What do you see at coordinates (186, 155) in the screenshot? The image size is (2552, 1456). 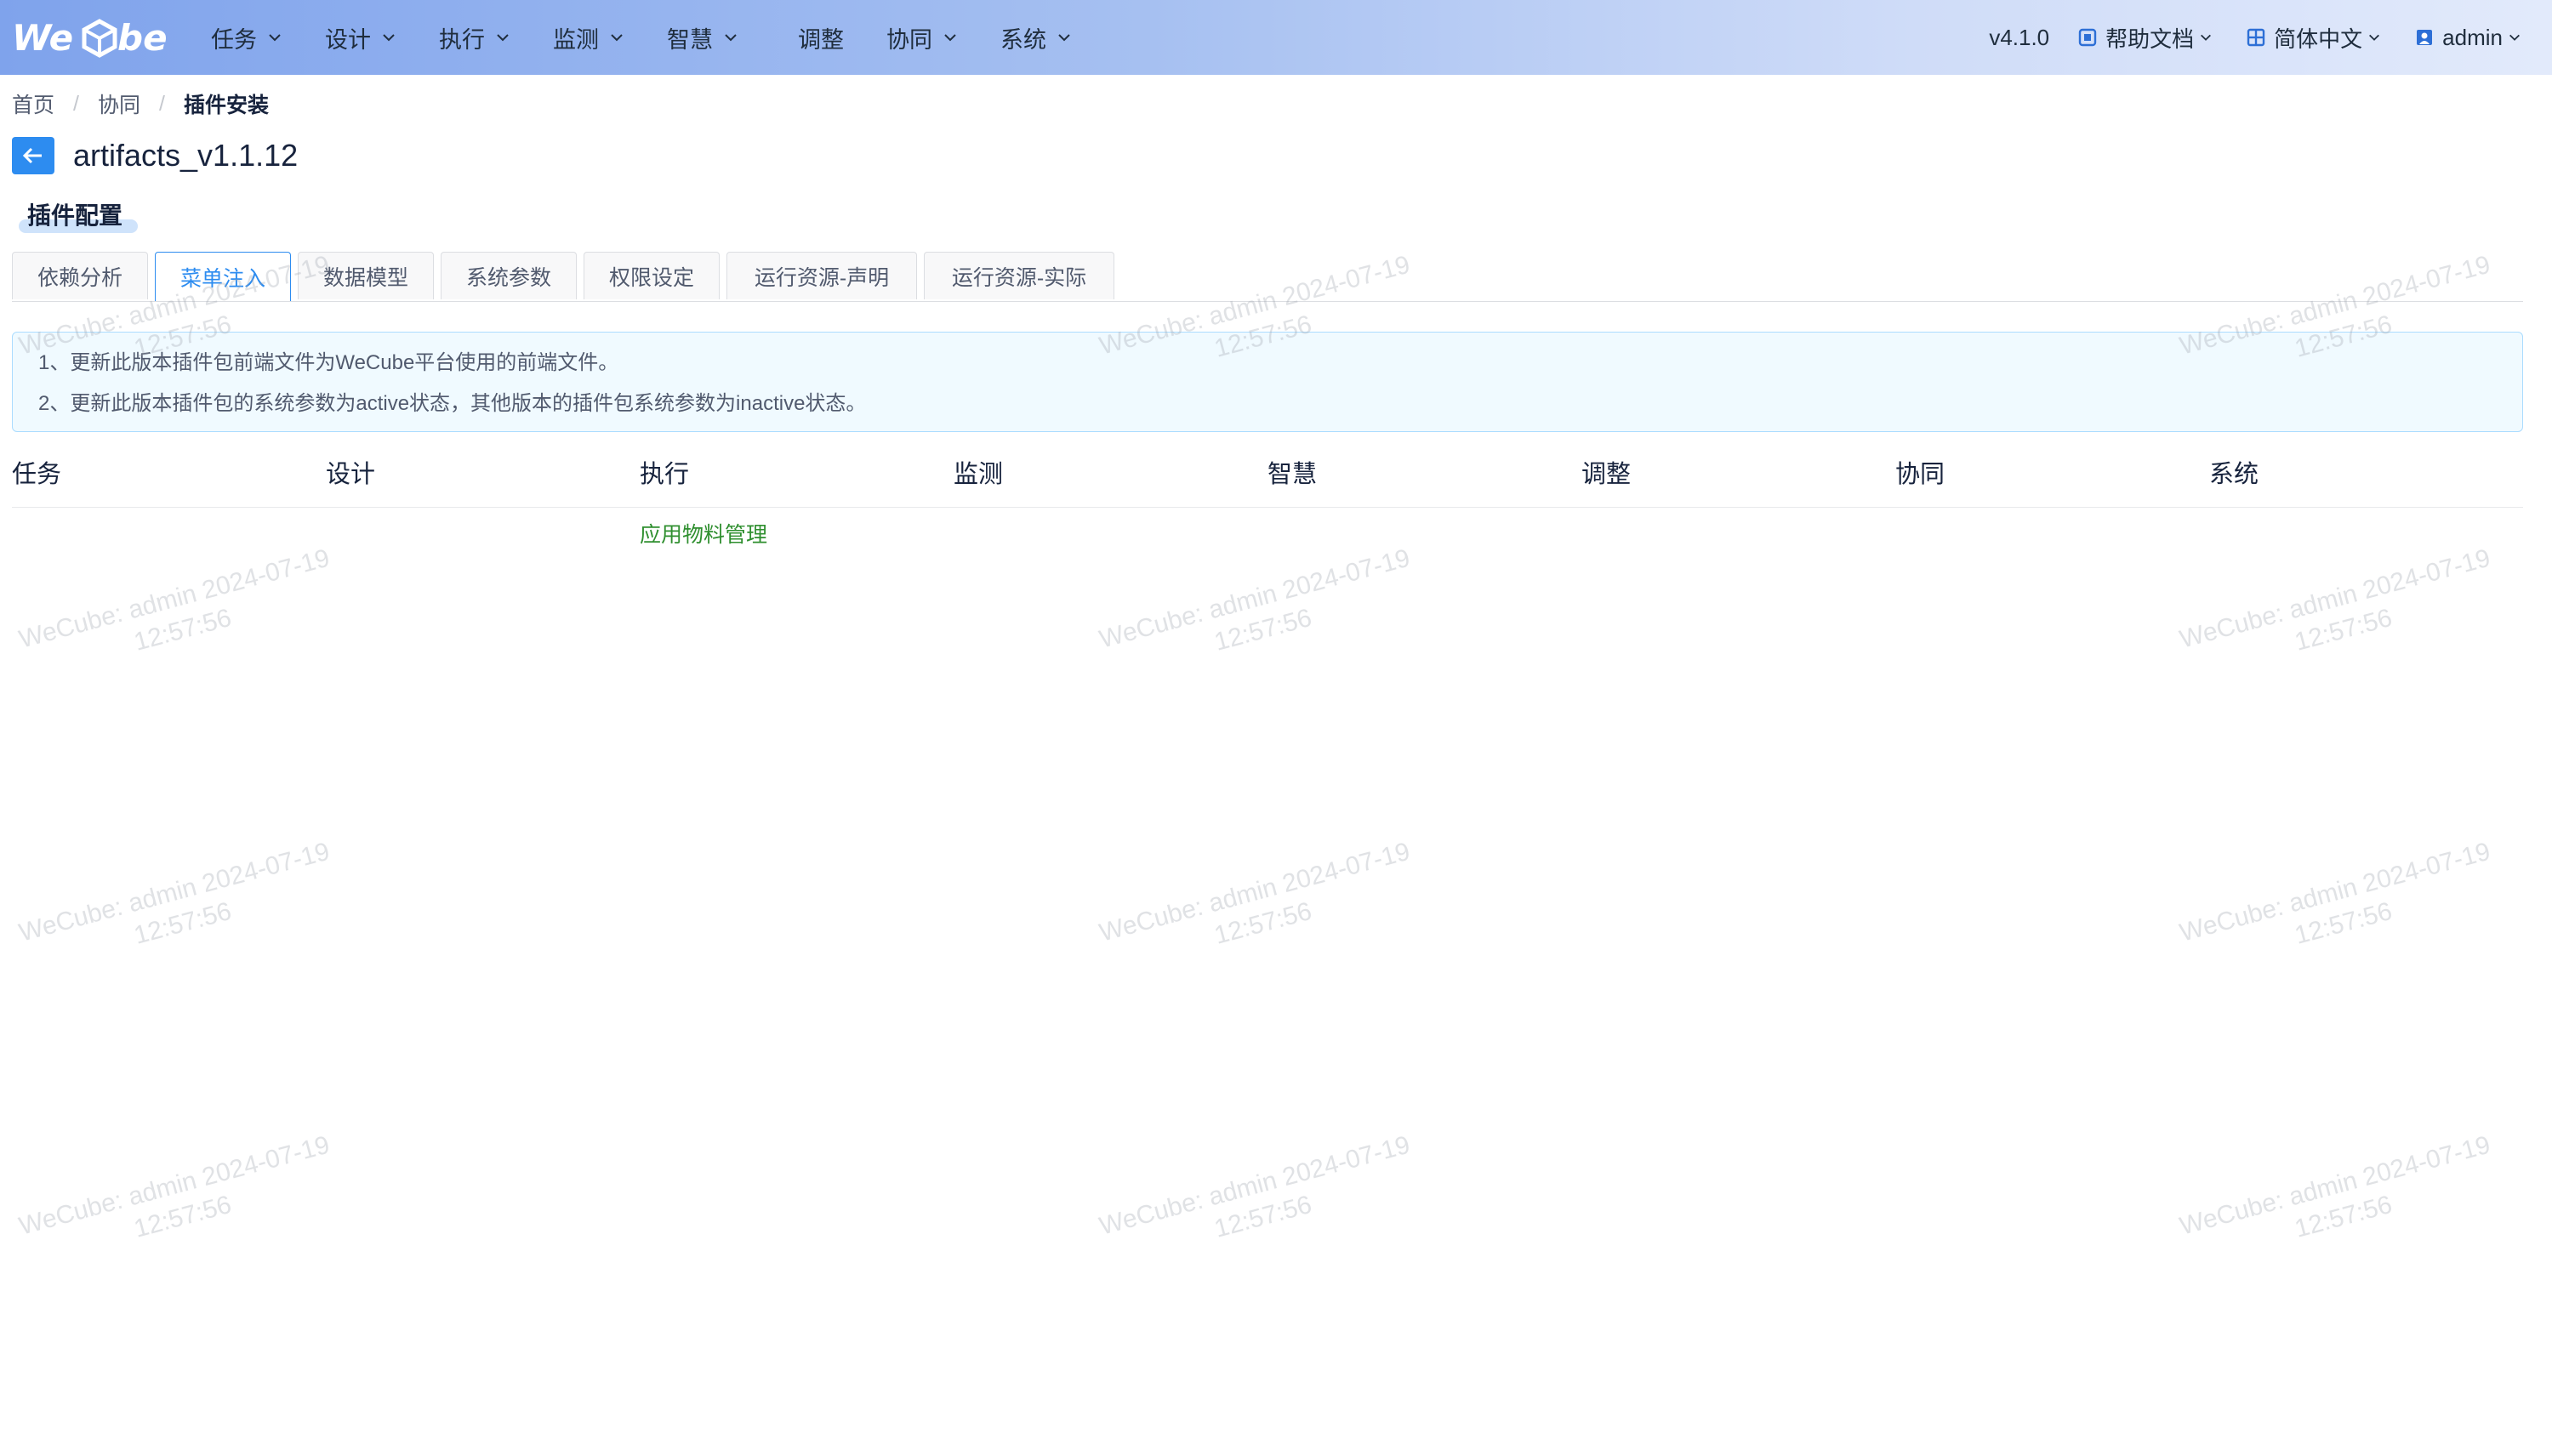 I see `page-title: artifacts_v1.1.12` at bounding box center [186, 155].